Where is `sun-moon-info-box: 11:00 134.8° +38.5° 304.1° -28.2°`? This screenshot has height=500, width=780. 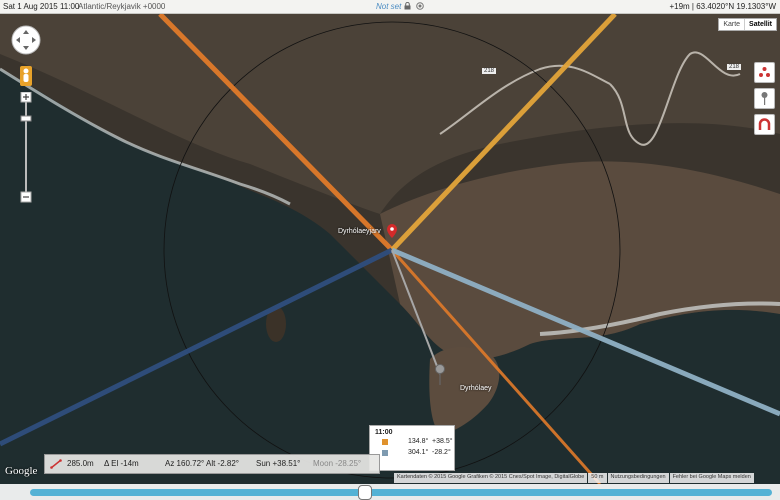
sun-moon-info-box: 11:00 134.8° +38.5° 304.1° -28.2° is located at coordinates (412, 448).